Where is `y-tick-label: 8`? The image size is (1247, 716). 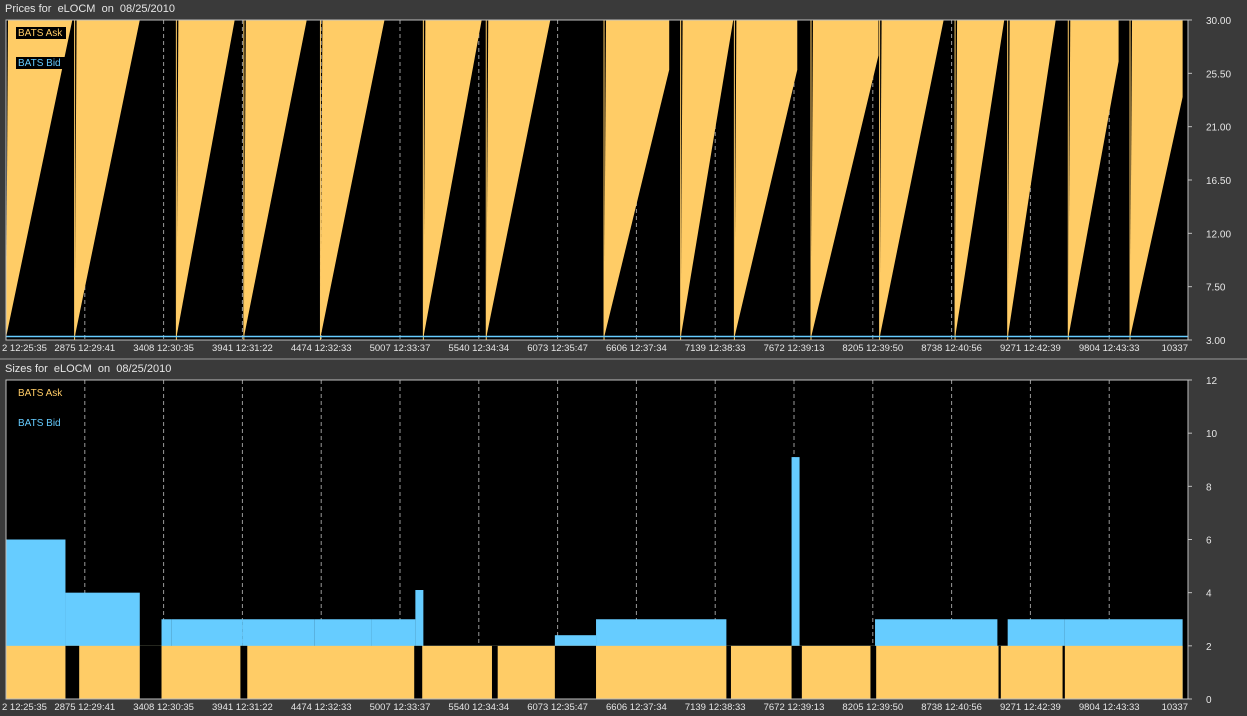 y-tick-label: 8 is located at coordinates (1209, 487).